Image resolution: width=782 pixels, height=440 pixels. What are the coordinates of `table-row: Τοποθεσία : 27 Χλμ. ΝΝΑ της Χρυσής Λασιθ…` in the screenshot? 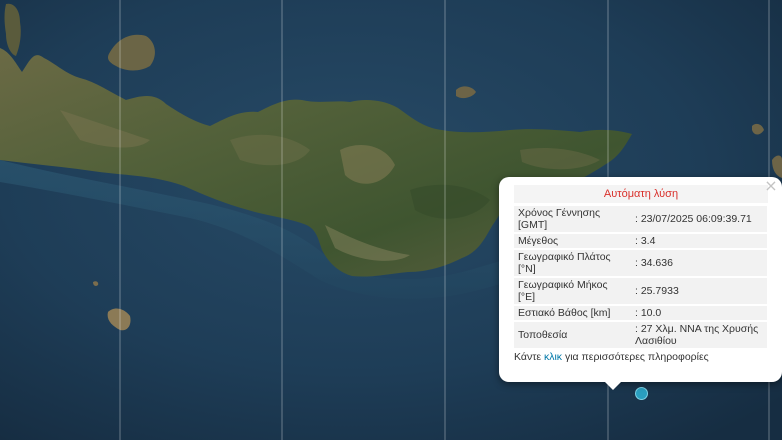 It's located at (640, 335).